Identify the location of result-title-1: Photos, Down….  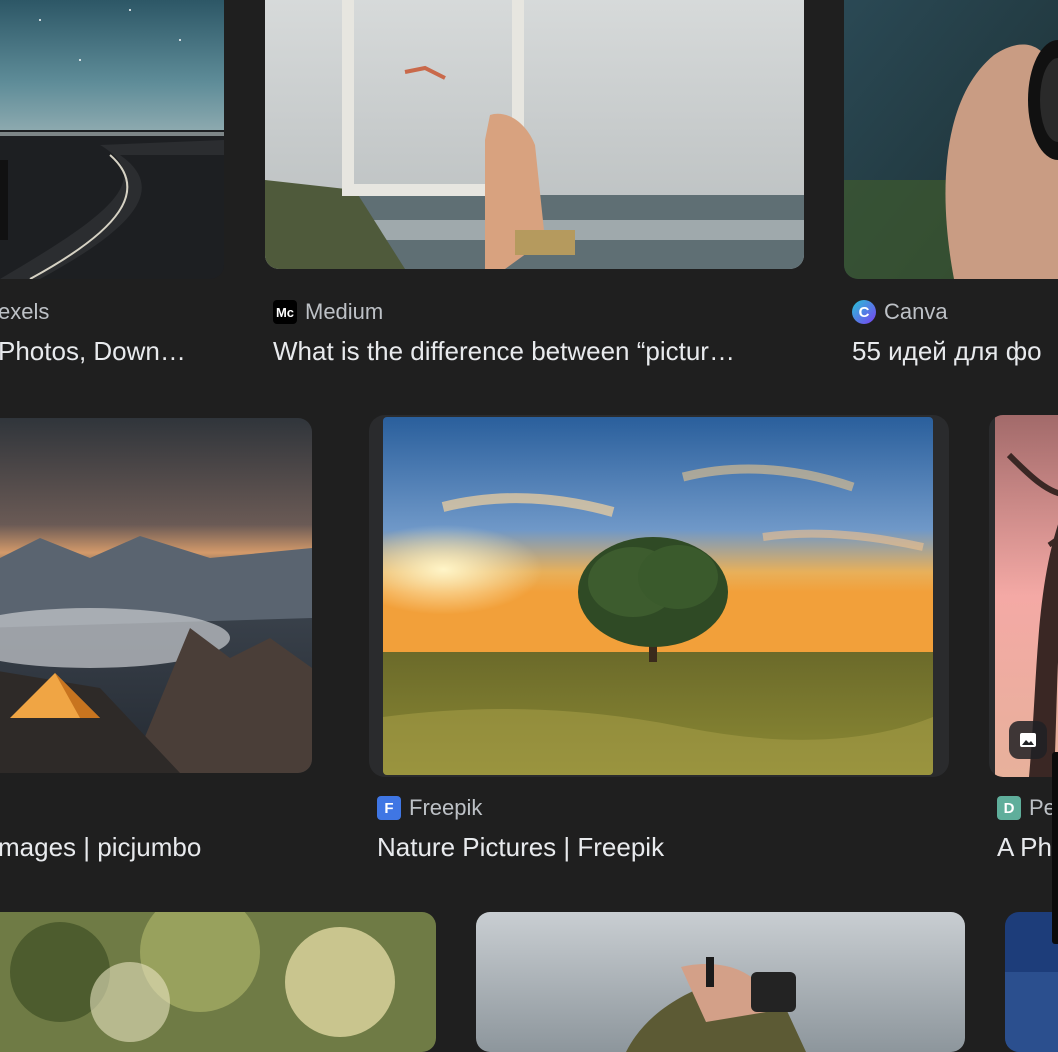
(111, 351).